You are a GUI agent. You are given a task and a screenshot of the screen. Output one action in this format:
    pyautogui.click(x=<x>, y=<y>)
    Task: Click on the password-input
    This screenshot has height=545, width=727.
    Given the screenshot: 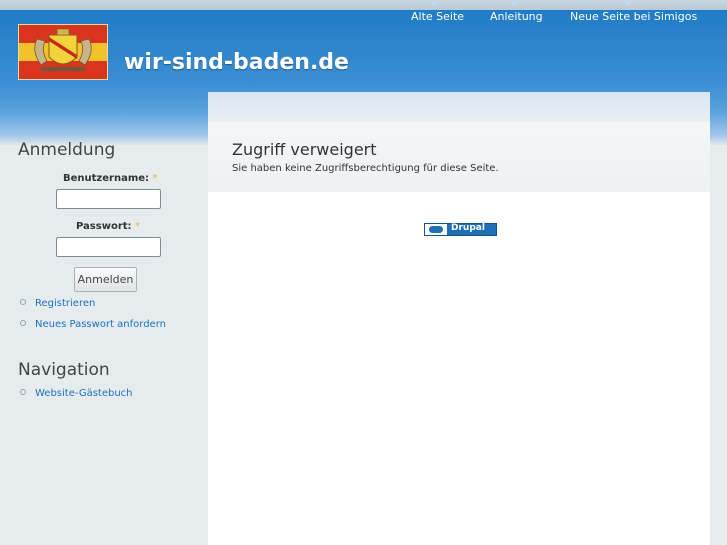 What is the action you would take?
    pyautogui.click(x=108, y=247)
    